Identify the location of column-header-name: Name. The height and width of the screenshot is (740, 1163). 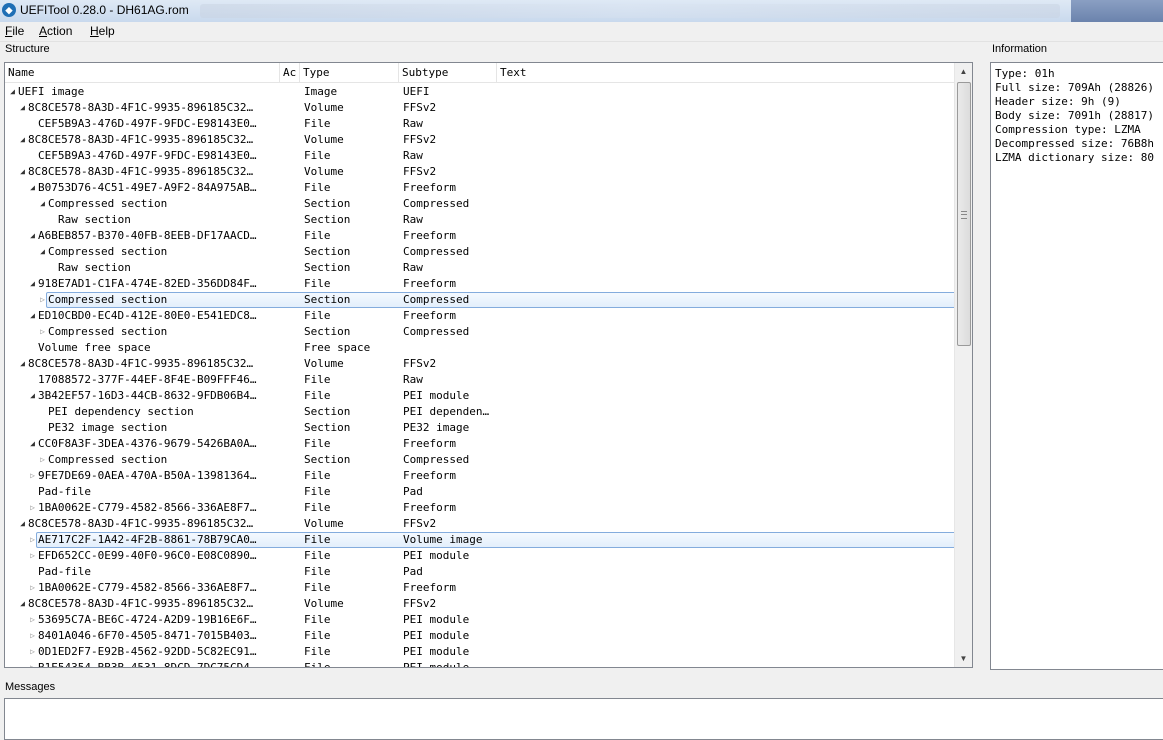
(142, 72).